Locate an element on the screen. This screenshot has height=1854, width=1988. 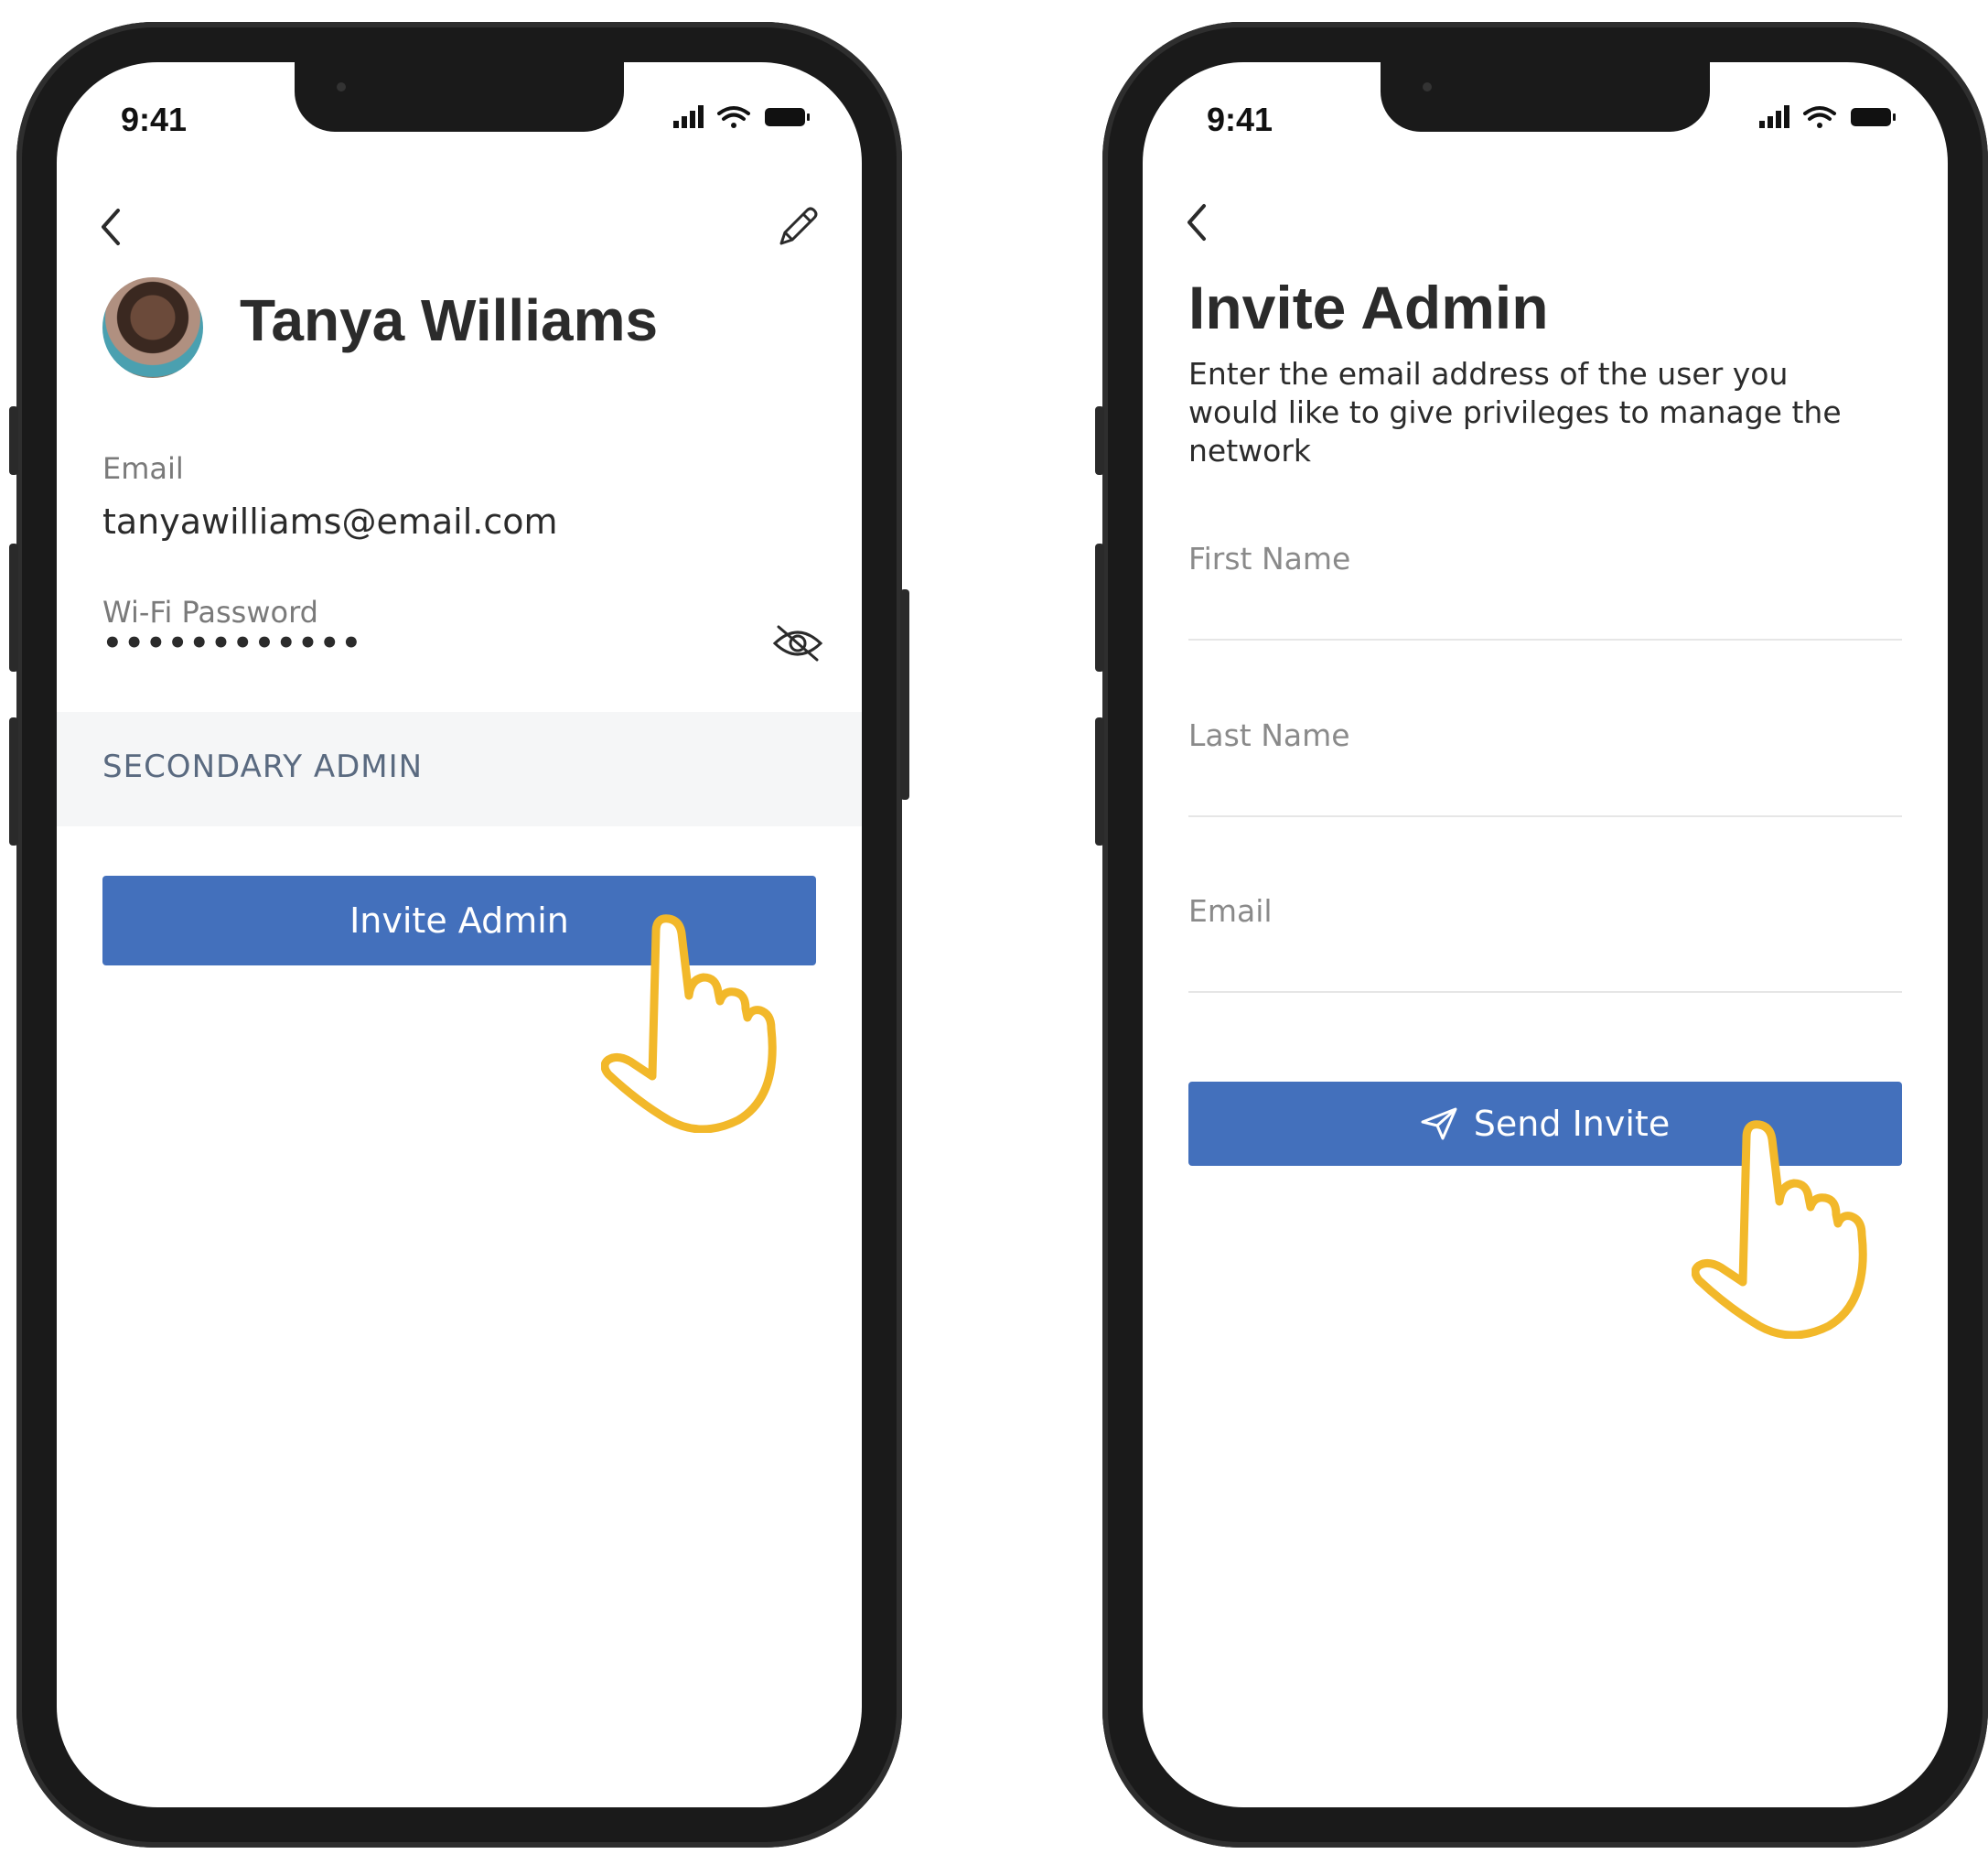
first-name-label: First Name is located at coordinates (1270, 559).